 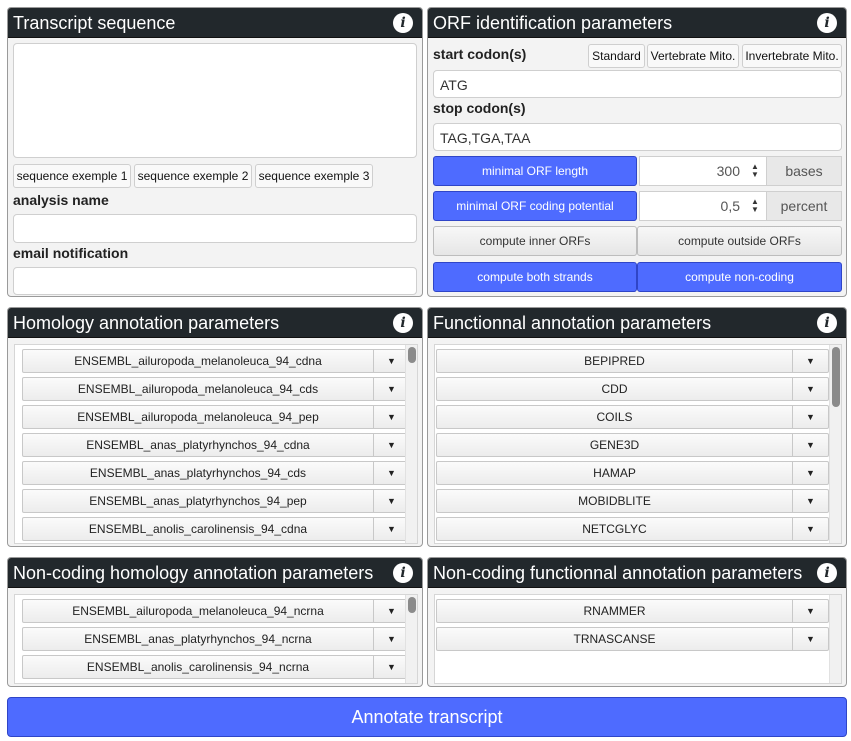 I want to click on list-item-label: MOBIDBLITE, so click(x=614, y=501).